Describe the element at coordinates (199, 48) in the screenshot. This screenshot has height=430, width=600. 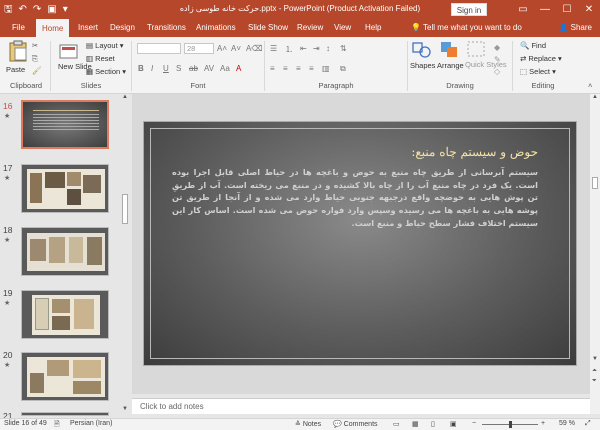
I see `font-size-select: 28` at that location.